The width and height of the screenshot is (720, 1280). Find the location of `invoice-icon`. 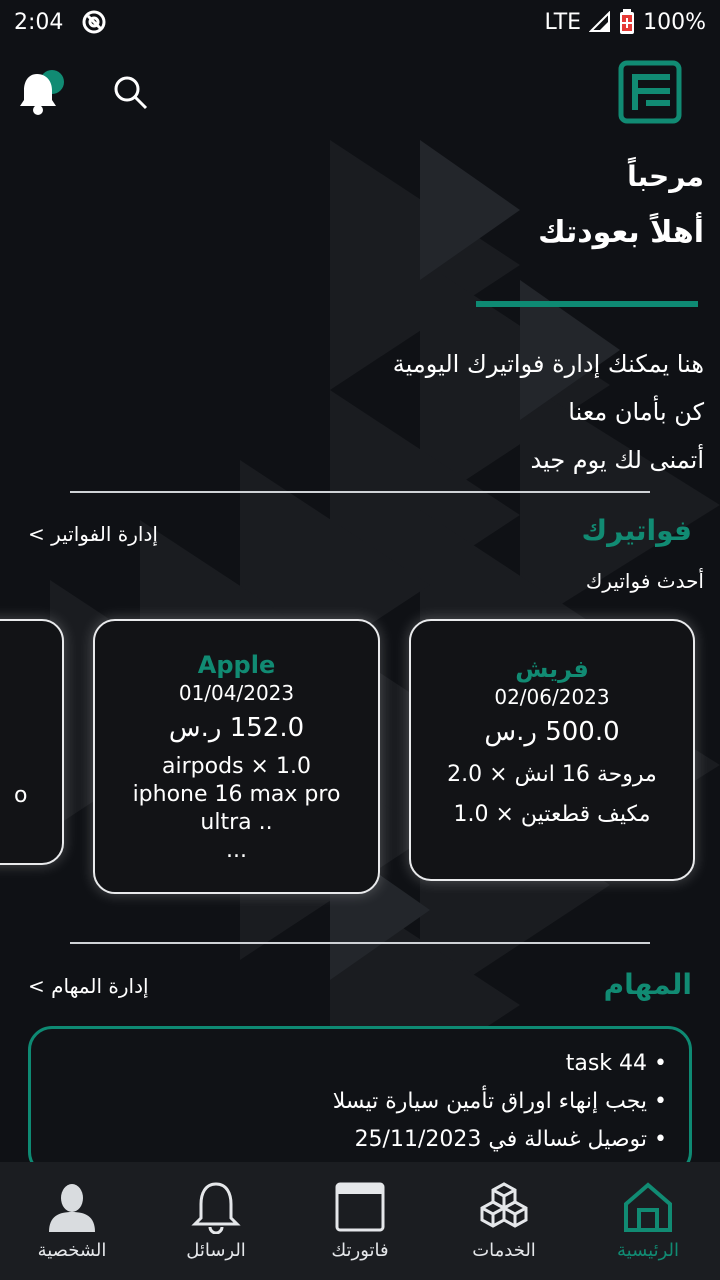

invoice-icon is located at coordinates (360, 1207).